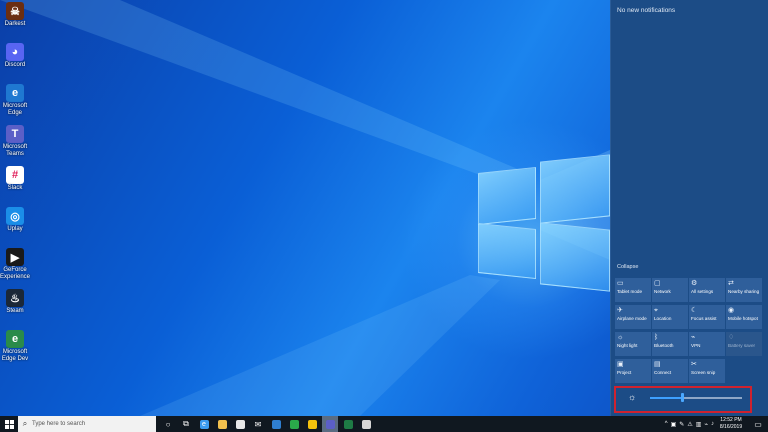 The image size is (768, 432). I want to click on file-explorer-taskbar-icon, so click(222, 424).